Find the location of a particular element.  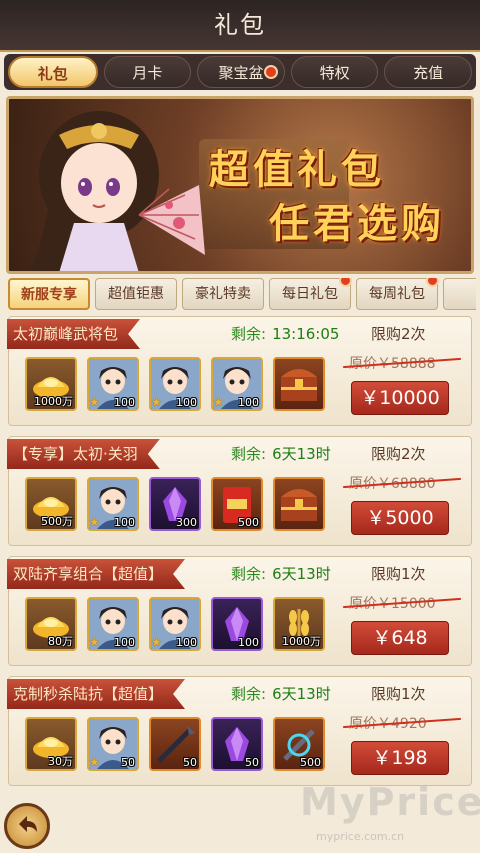

original-price: 原价￥68880 is located at coordinates (402, 483).